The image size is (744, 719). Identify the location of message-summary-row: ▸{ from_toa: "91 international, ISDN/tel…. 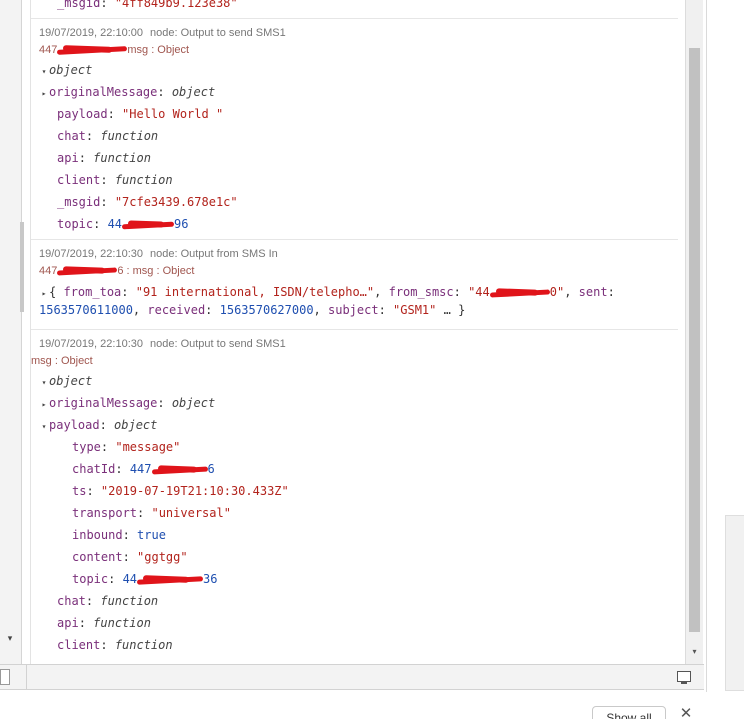
(358, 302).